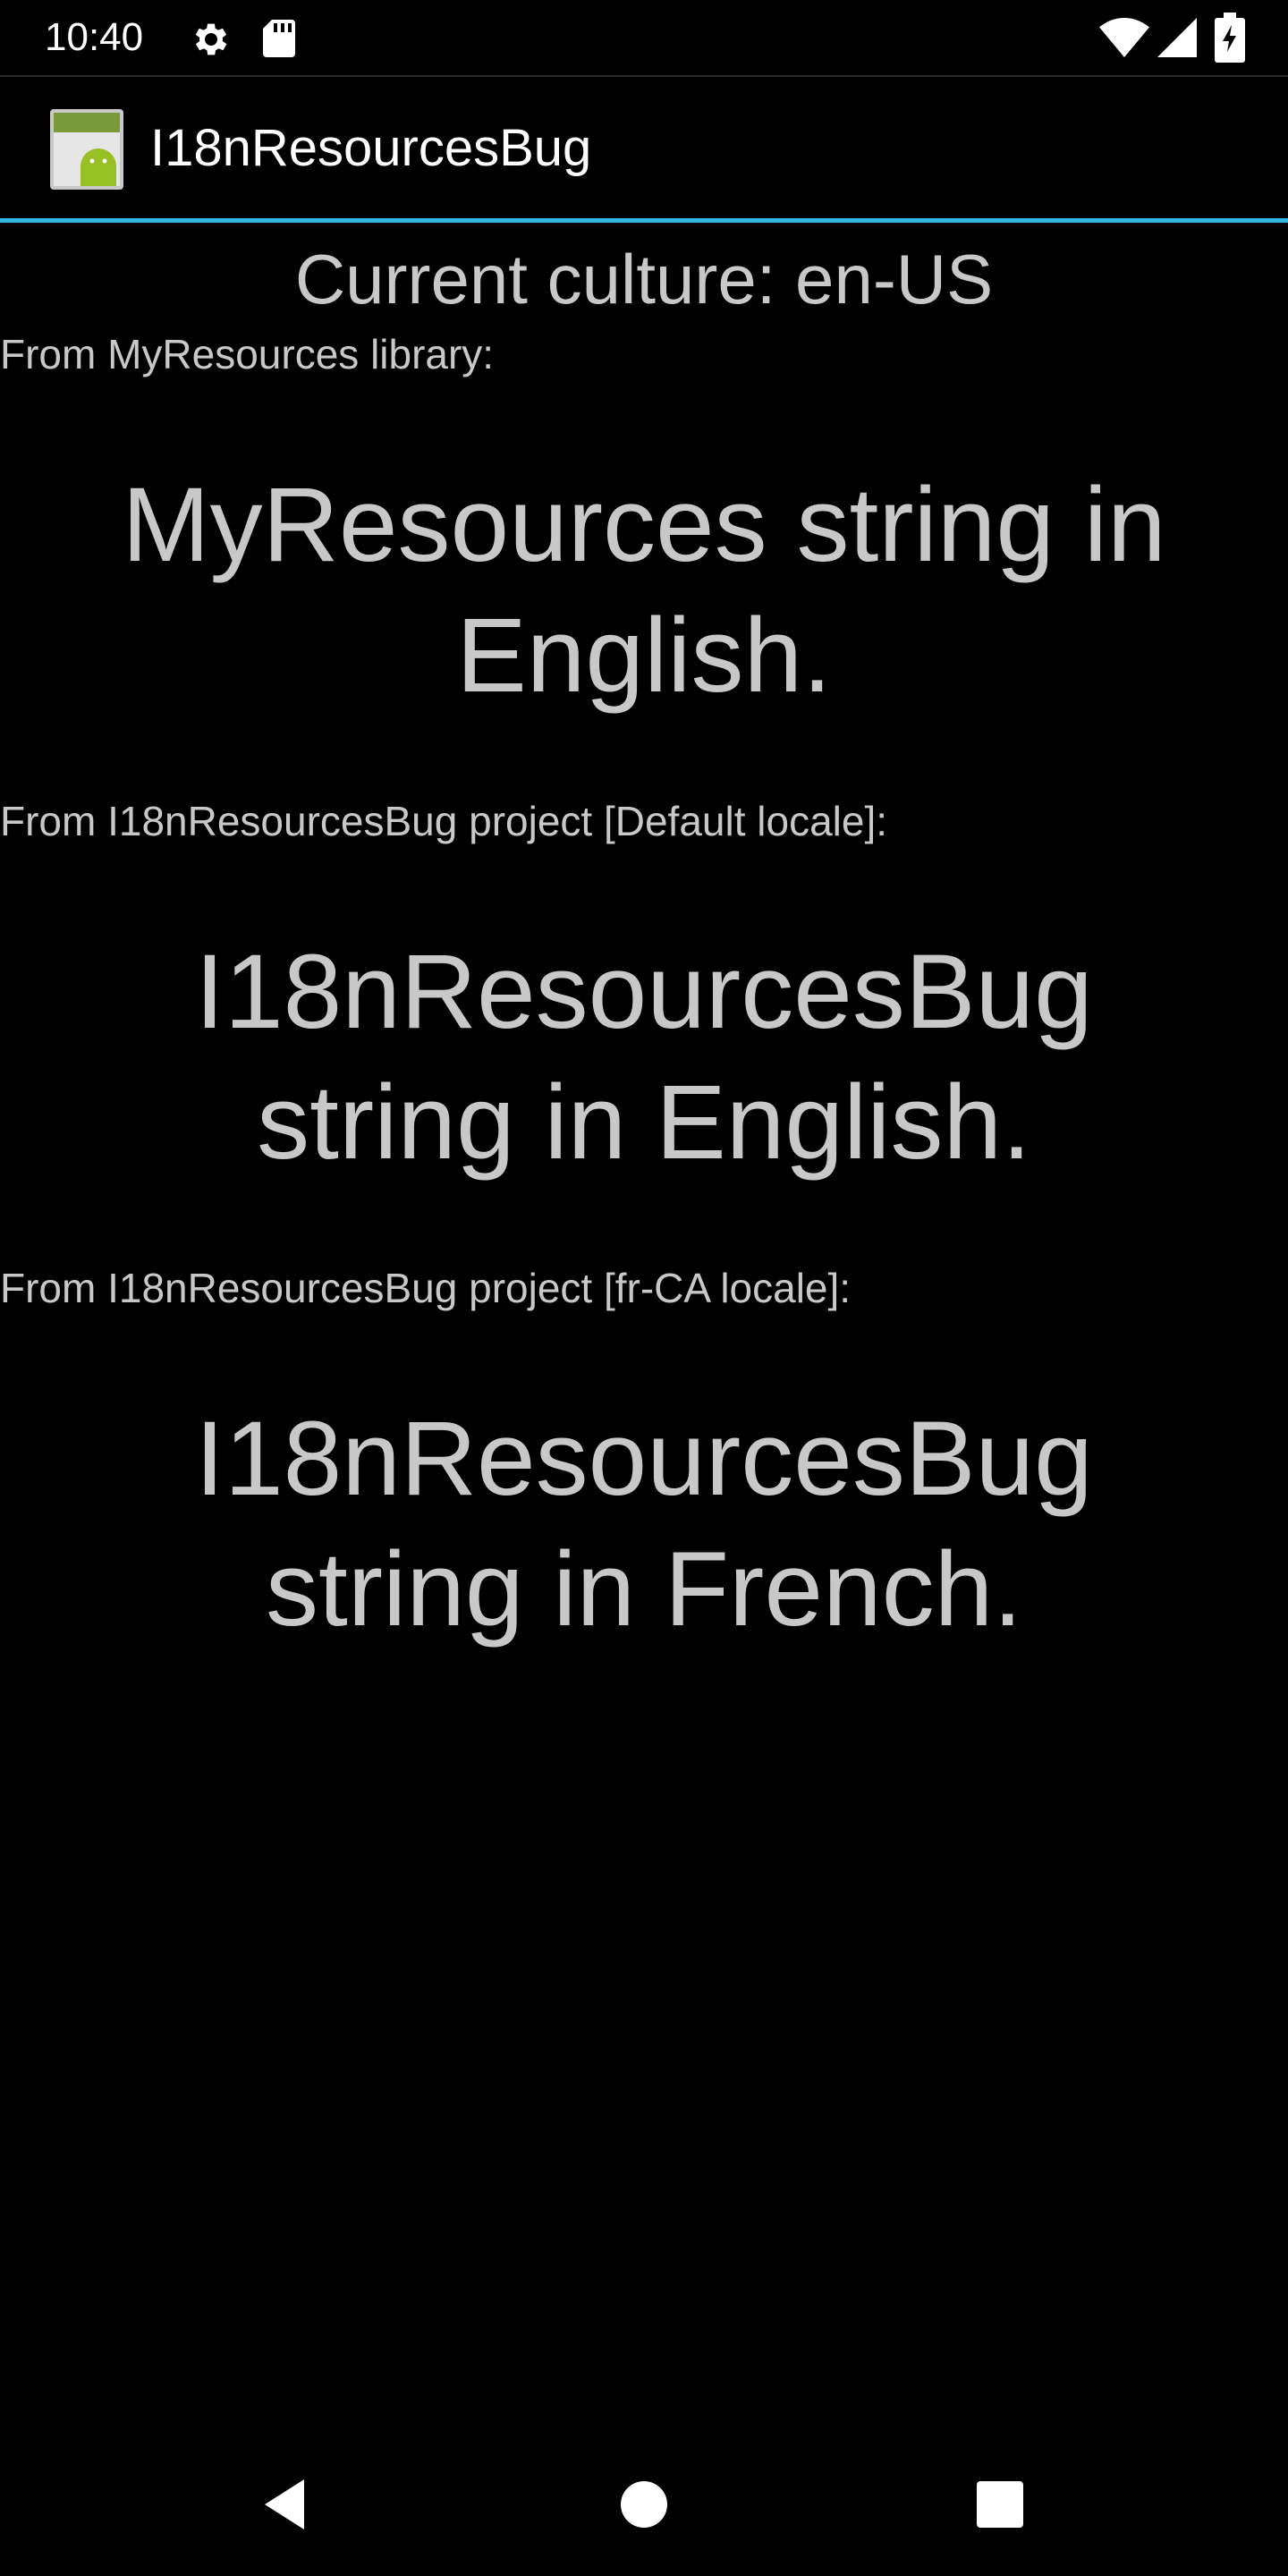 The height and width of the screenshot is (2576, 1288). What do you see at coordinates (94, 37) in the screenshot?
I see `status-time: 10:40` at bounding box center [94, 37].